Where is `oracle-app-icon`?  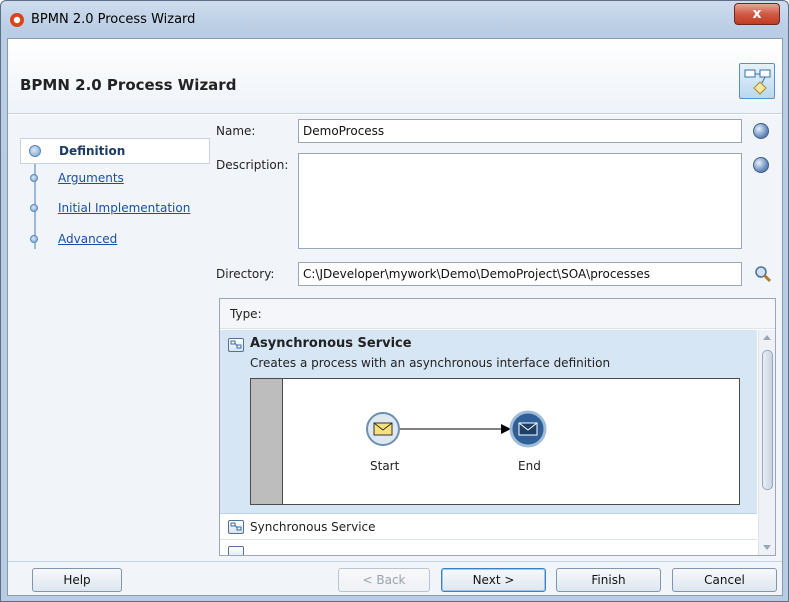 oracle-app-icon is located at coordinates (17, 20).